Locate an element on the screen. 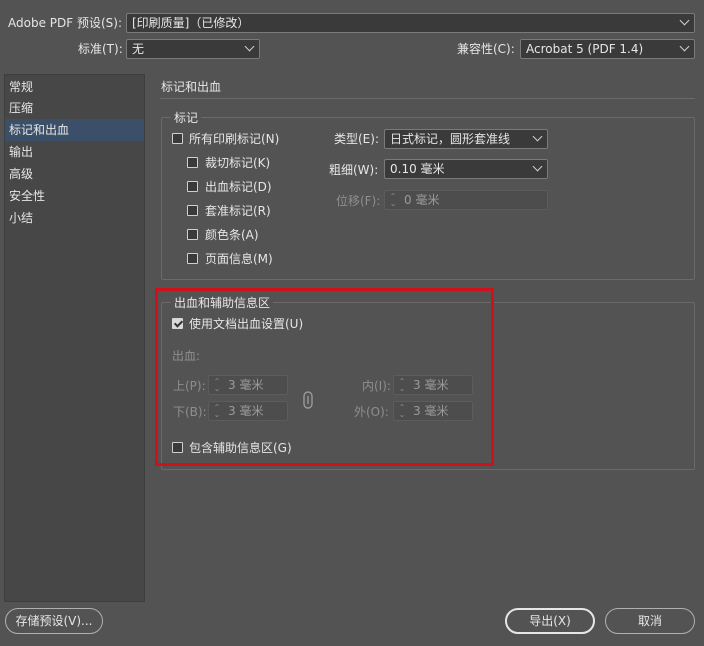 This screenshot has height=646, width=704. sidebar-item-advanced: 高级 is located at coordinates (74, 174).